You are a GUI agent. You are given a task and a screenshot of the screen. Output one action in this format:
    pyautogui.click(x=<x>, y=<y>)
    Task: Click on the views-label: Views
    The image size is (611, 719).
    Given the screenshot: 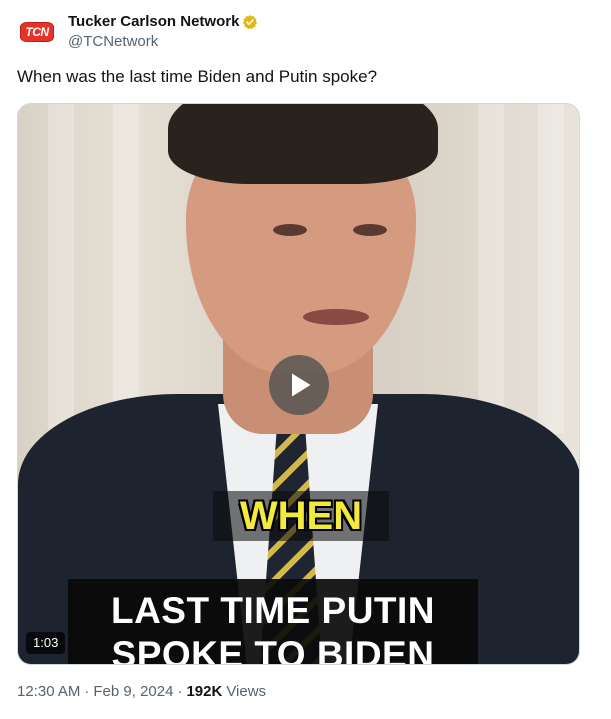 What is the action you would take?
    pyautogui.click(x=246, y=691)
    